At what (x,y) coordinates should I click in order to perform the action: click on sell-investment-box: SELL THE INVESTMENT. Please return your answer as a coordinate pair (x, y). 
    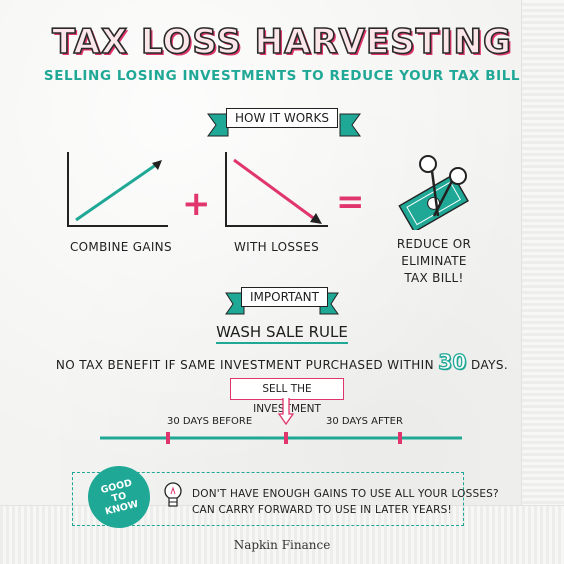
    Looking at the image, I should click on (287, 396).